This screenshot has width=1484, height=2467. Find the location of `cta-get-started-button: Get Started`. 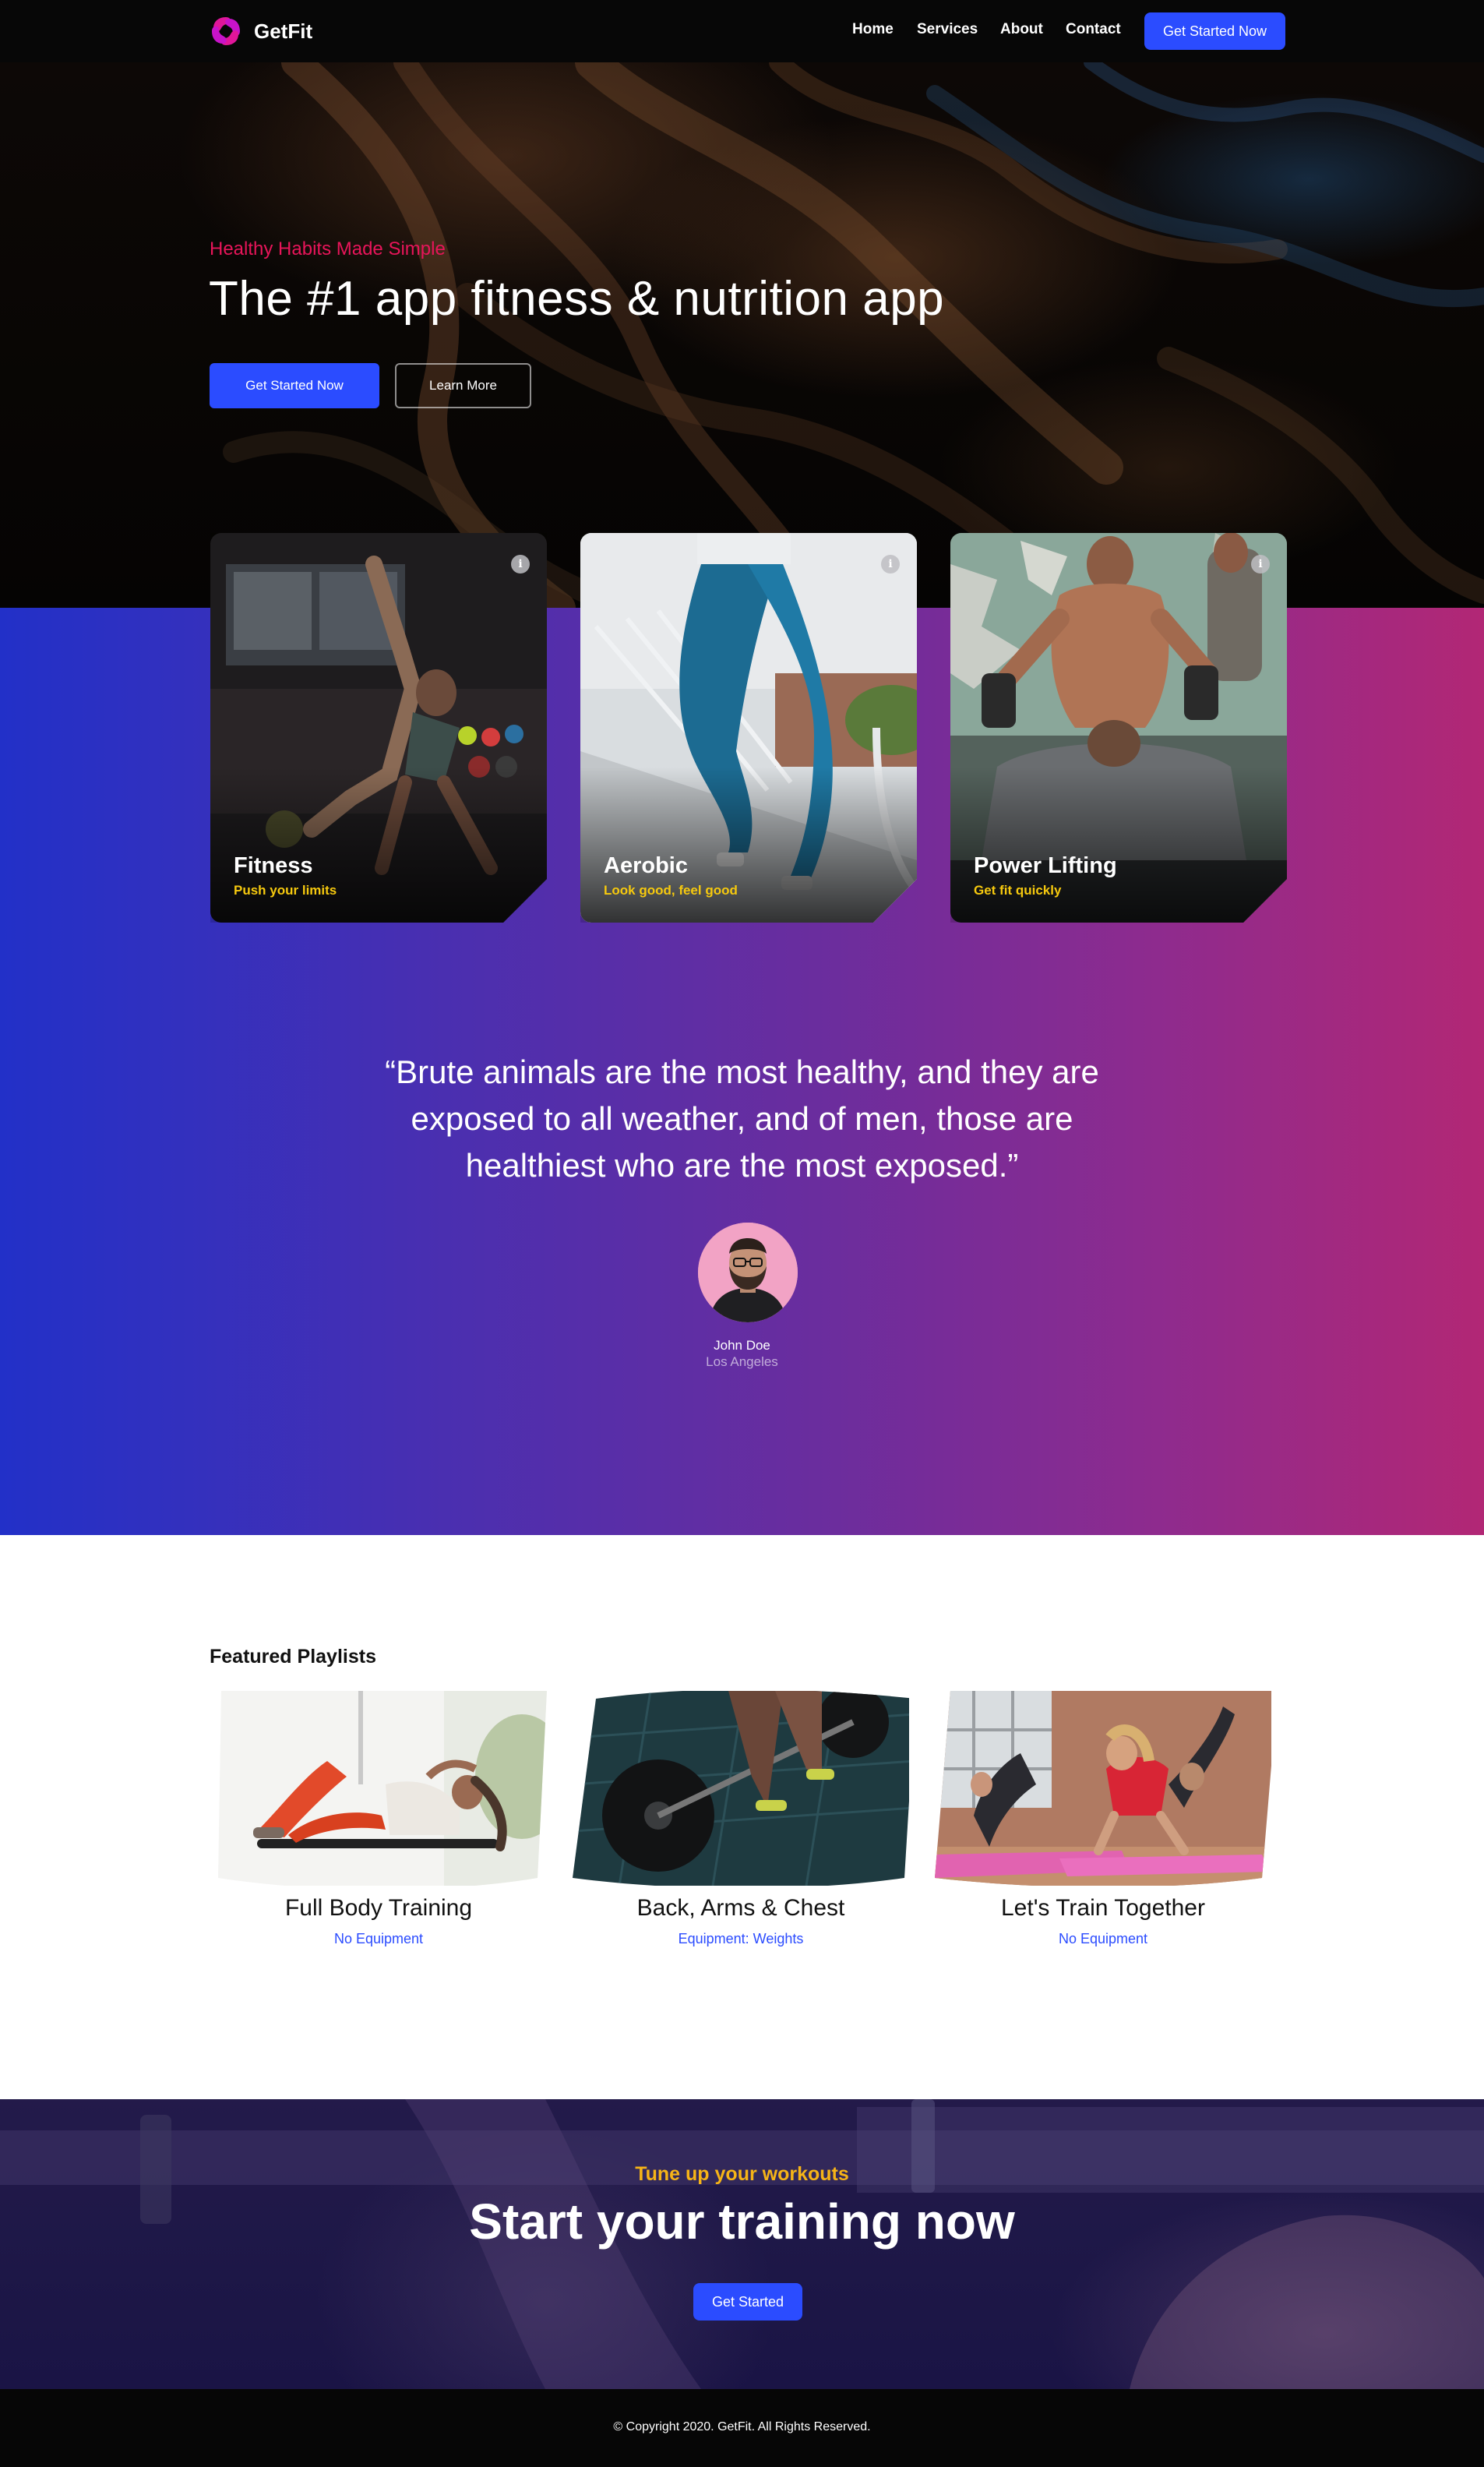

cta-get-started-button: Get Started is located at coordinates (747, 2302).